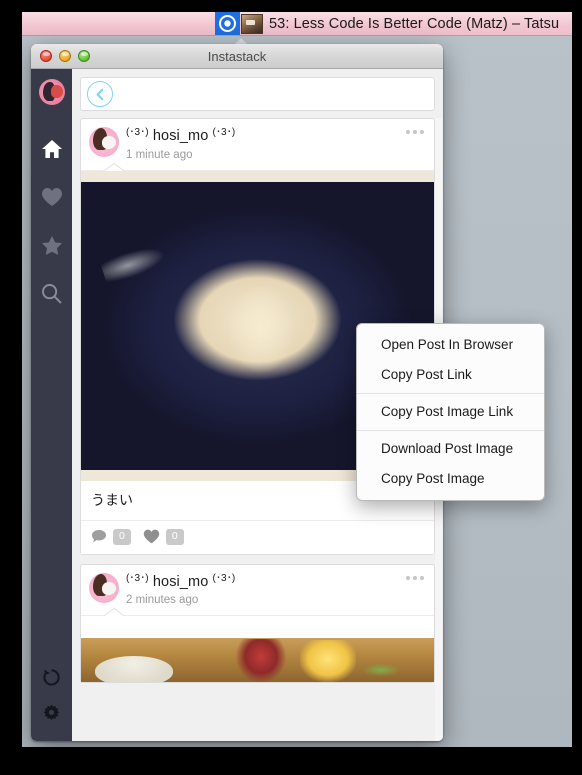 This screenshot has height=775, width=582. What do you see at coordinates (99, 536) in the screenshot?
I see `comment-bubble-icon` at bounding box center [99, 536].